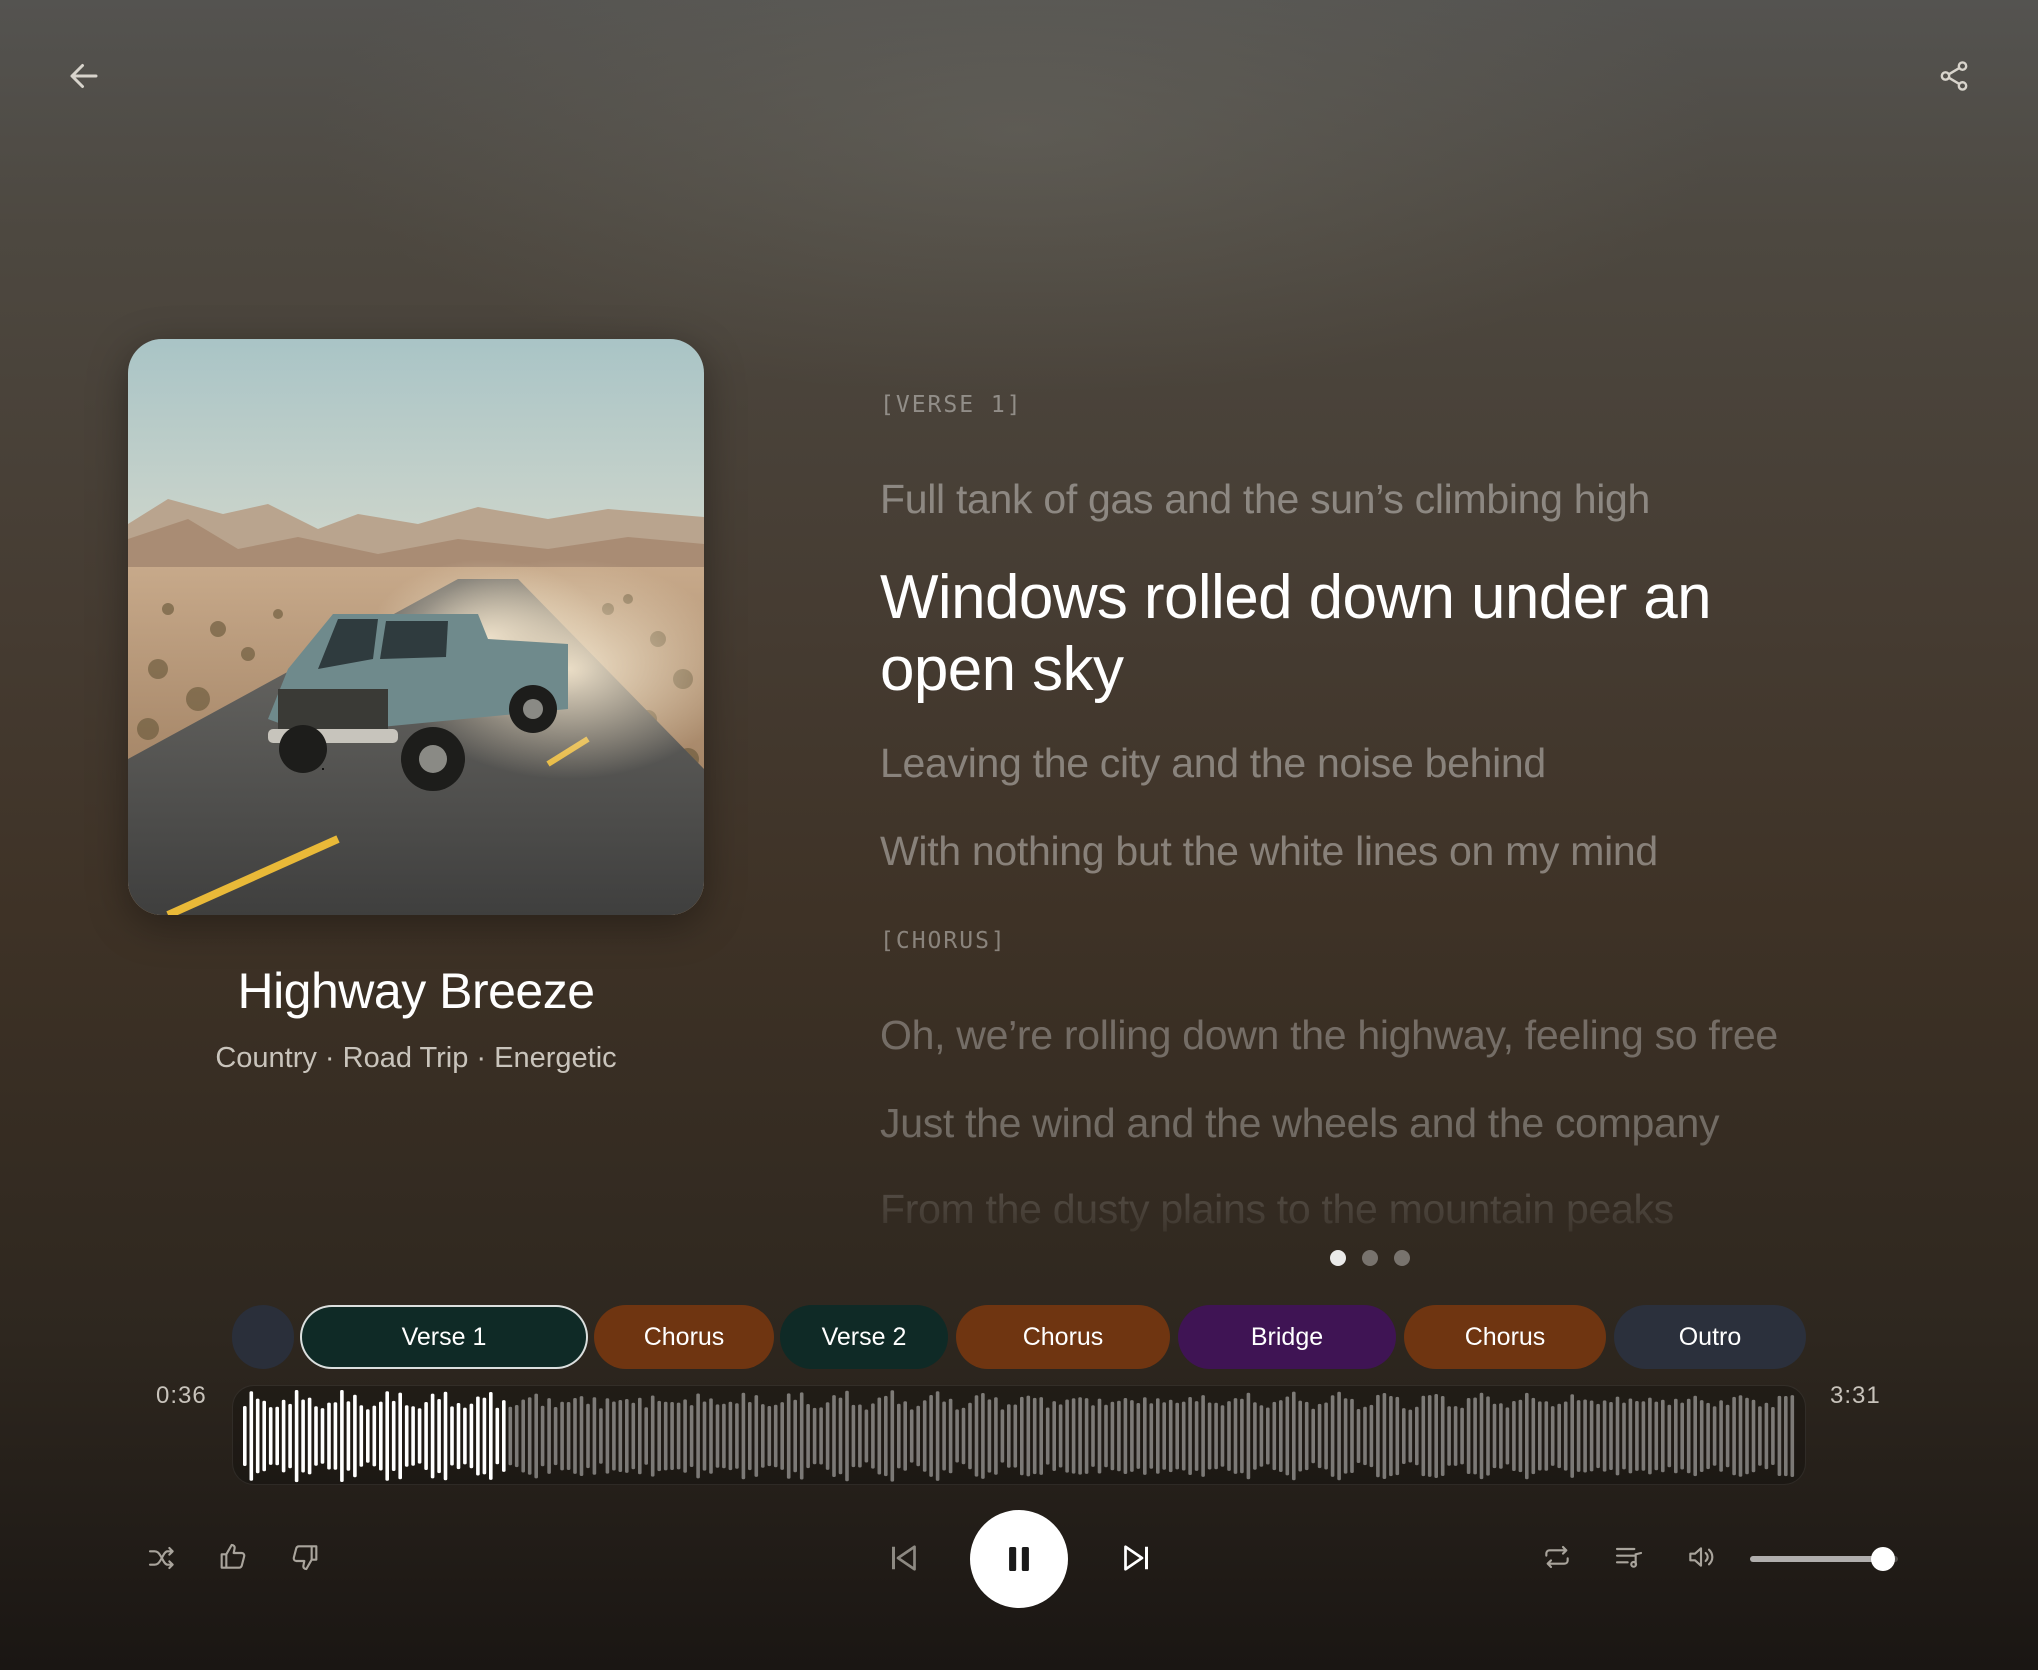  What do you see at coordinates (84, 76) in the screenshot?
I see `back-button` at bounding box center [84, 76].